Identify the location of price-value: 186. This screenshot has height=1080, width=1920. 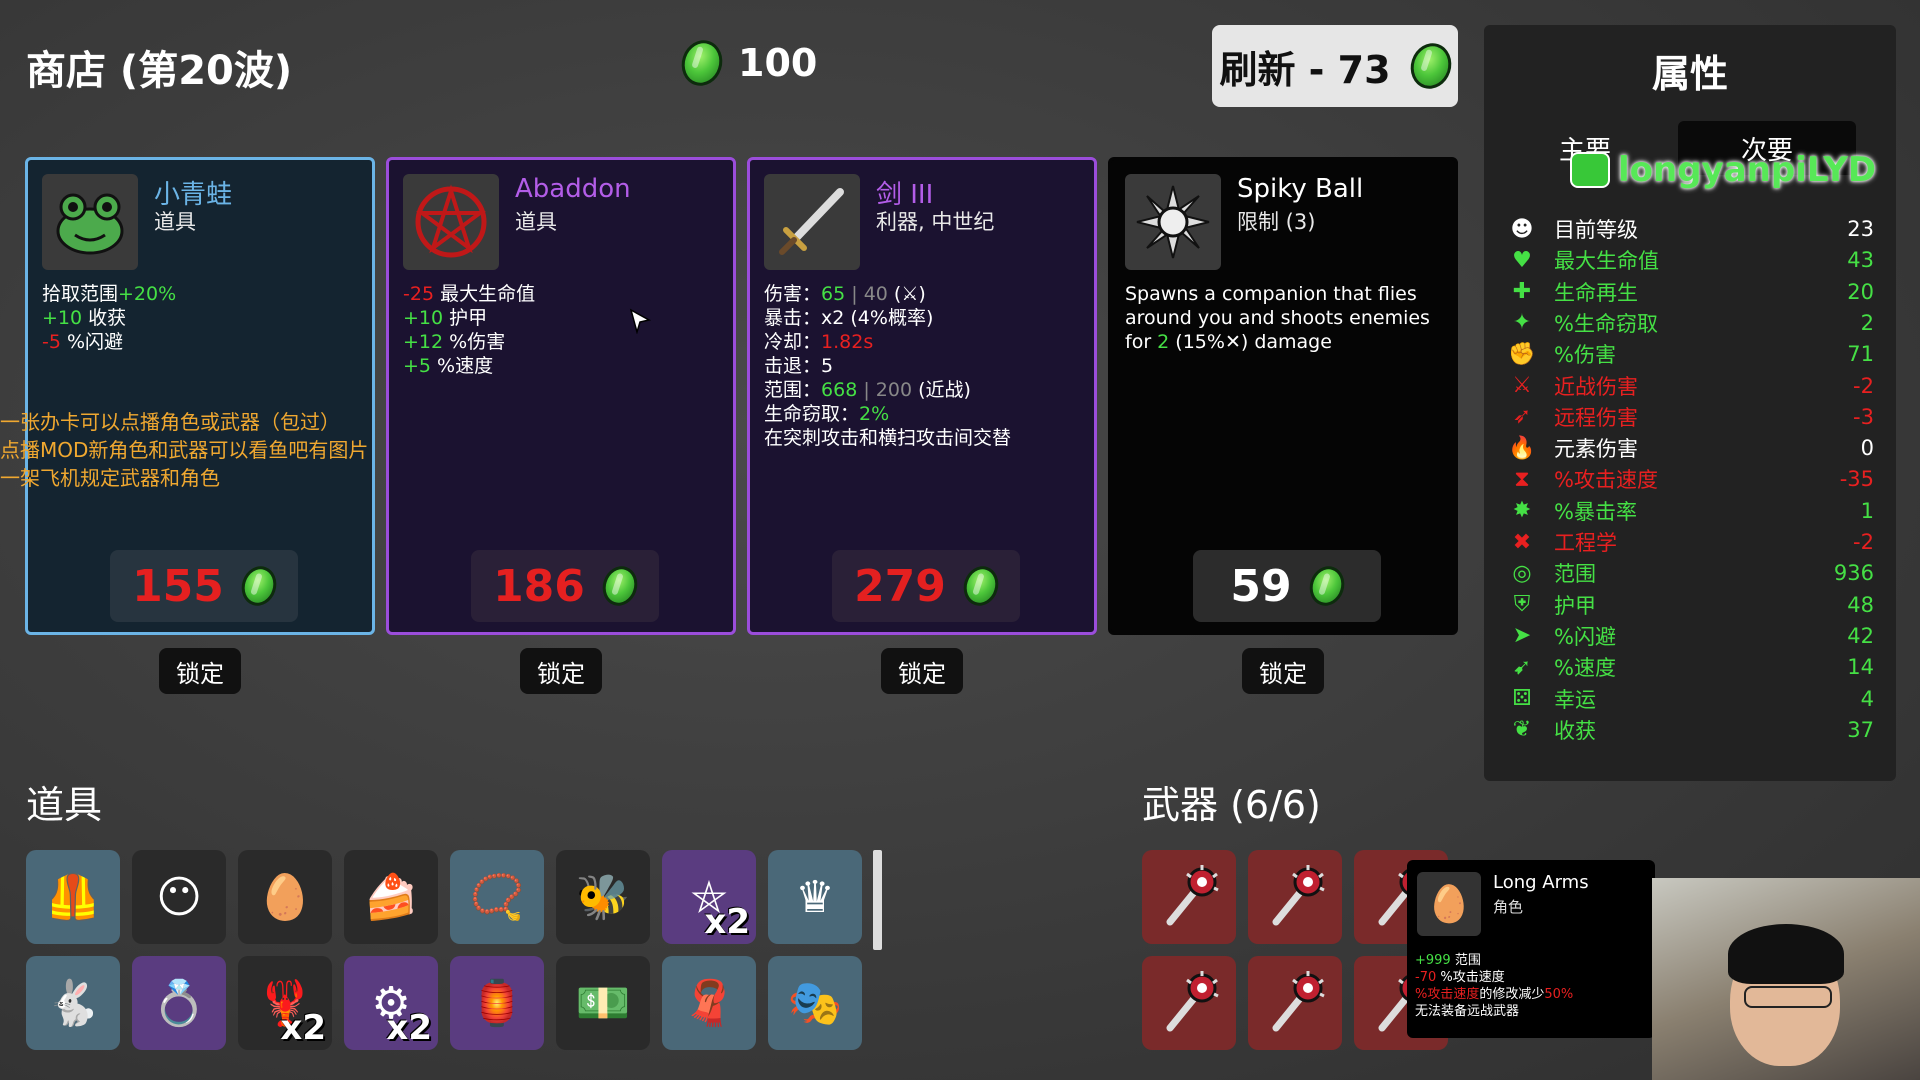
(539, 586).